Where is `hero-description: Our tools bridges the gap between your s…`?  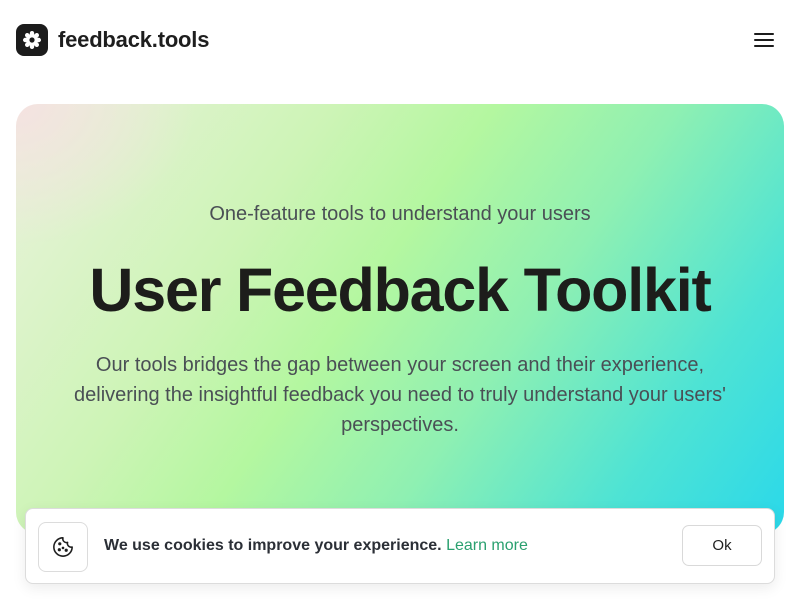
hero-description: Our tools bridges the gap between your s… is located at coordinates (400, 395).